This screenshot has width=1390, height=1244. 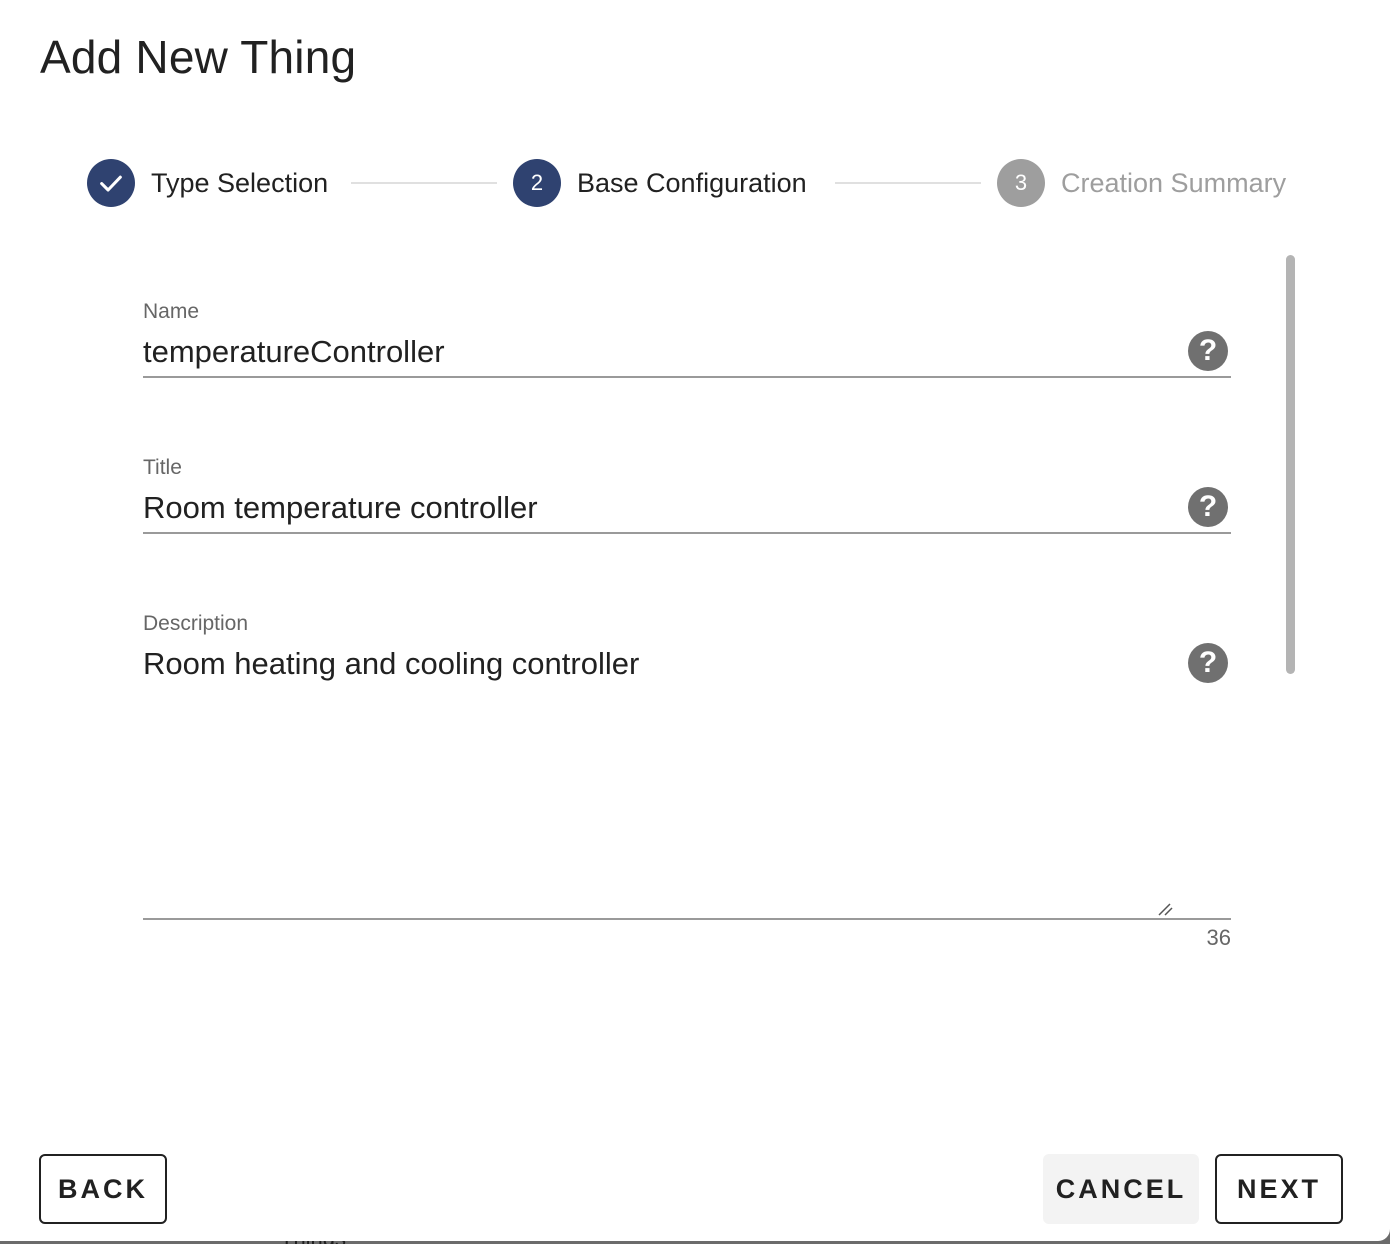 I want to click on step-number-badge: 3, so click(x=1021, y=183).